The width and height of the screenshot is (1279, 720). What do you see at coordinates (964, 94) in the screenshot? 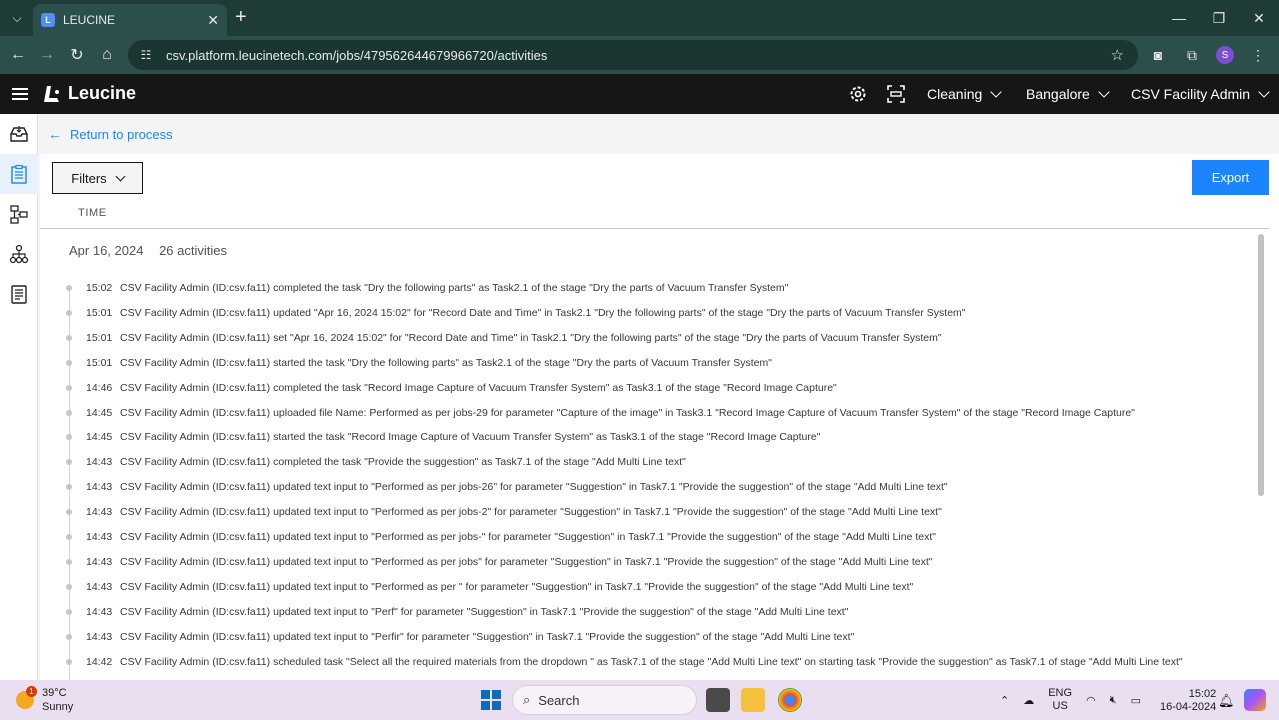
I see `use-case-select: Cleaning` at bounding box center [964, 94].